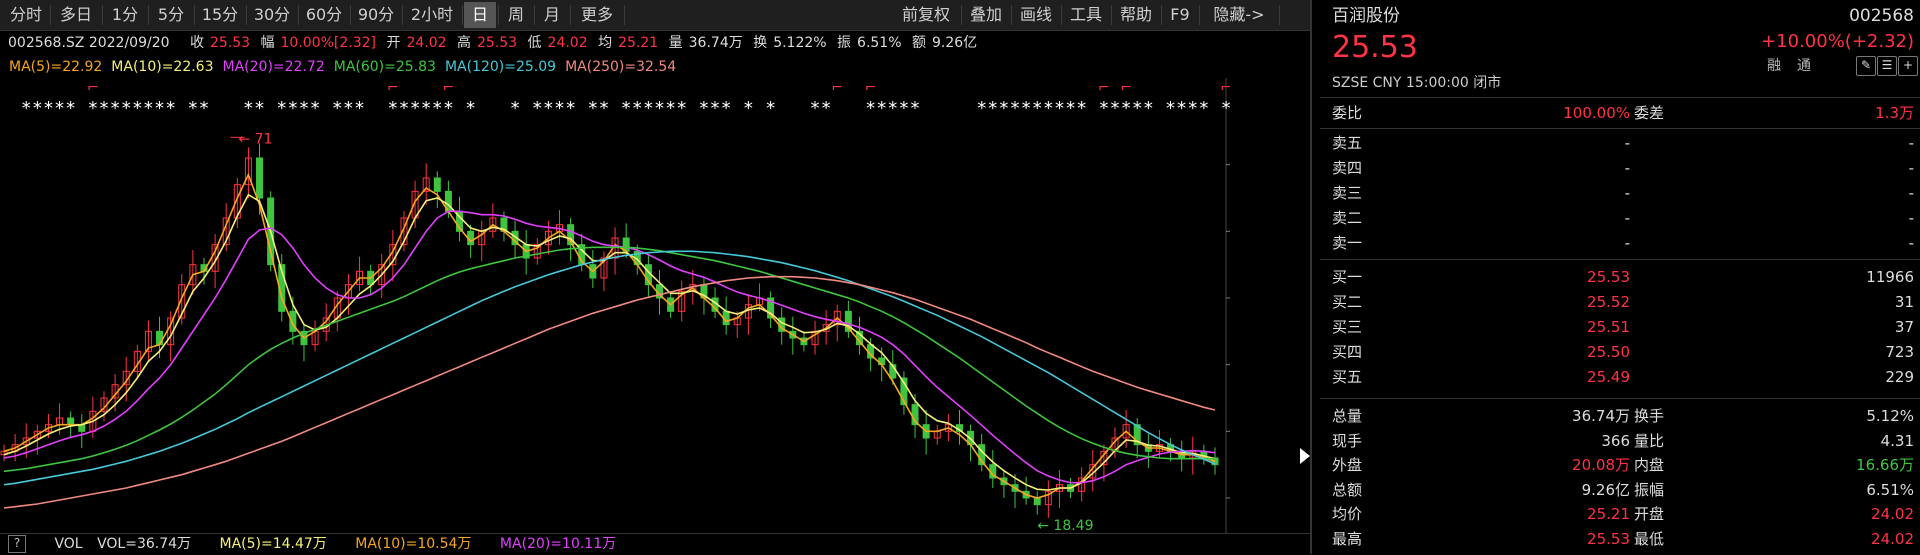 The height and width of the screenshot is (555, 1920). What do you see at coordinates (1036, 15) in the screenshot?
I see `toolbar-button-2: 画线` at bounding box center [1036, 15].